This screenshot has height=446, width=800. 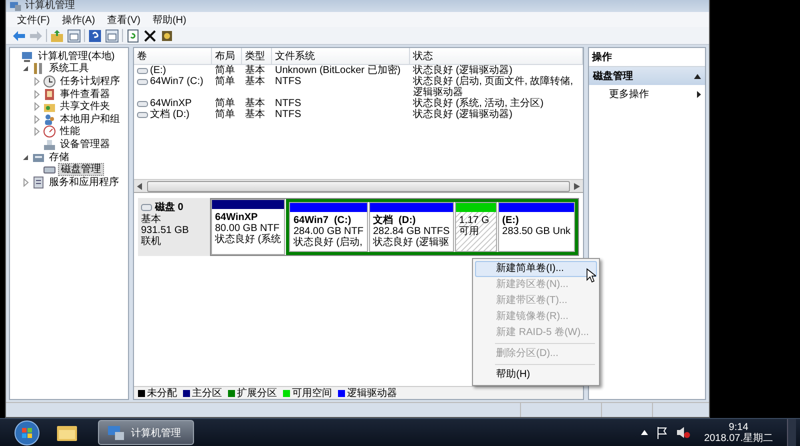 I want to click on clock: 9:14 2018.07.星期二, so click(x=738, y=433).